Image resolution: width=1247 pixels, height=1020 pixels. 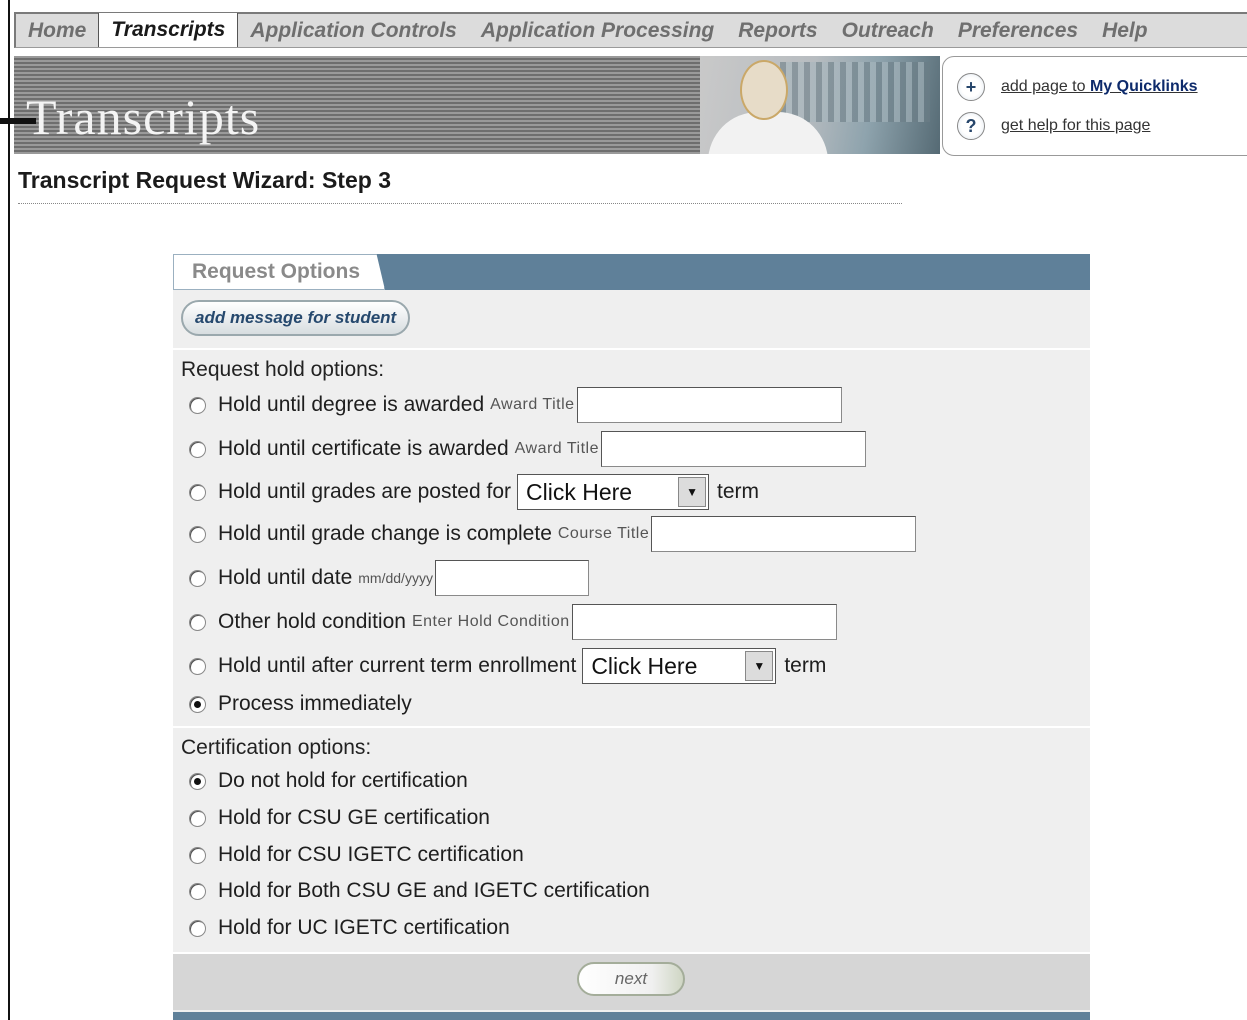 I want to click on panel-footer: next, so click(x=631, y=981).